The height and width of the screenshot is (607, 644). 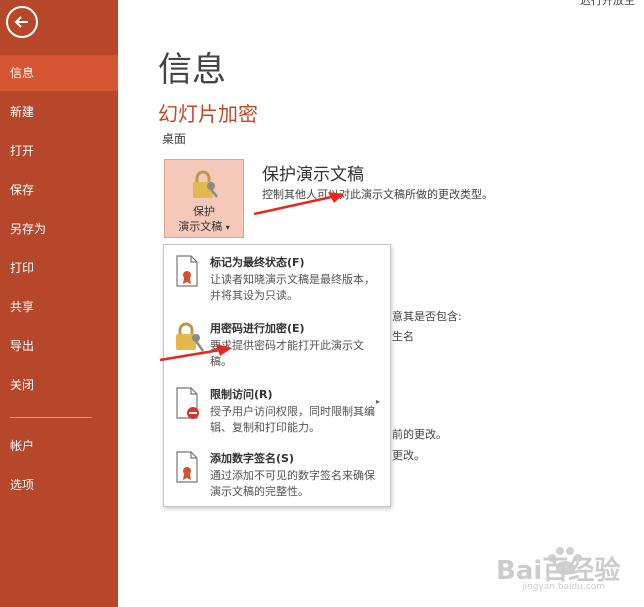 I want to click on protect-presentation-button: 保护 演示文稿 ▾, so click(x=204, y=198).